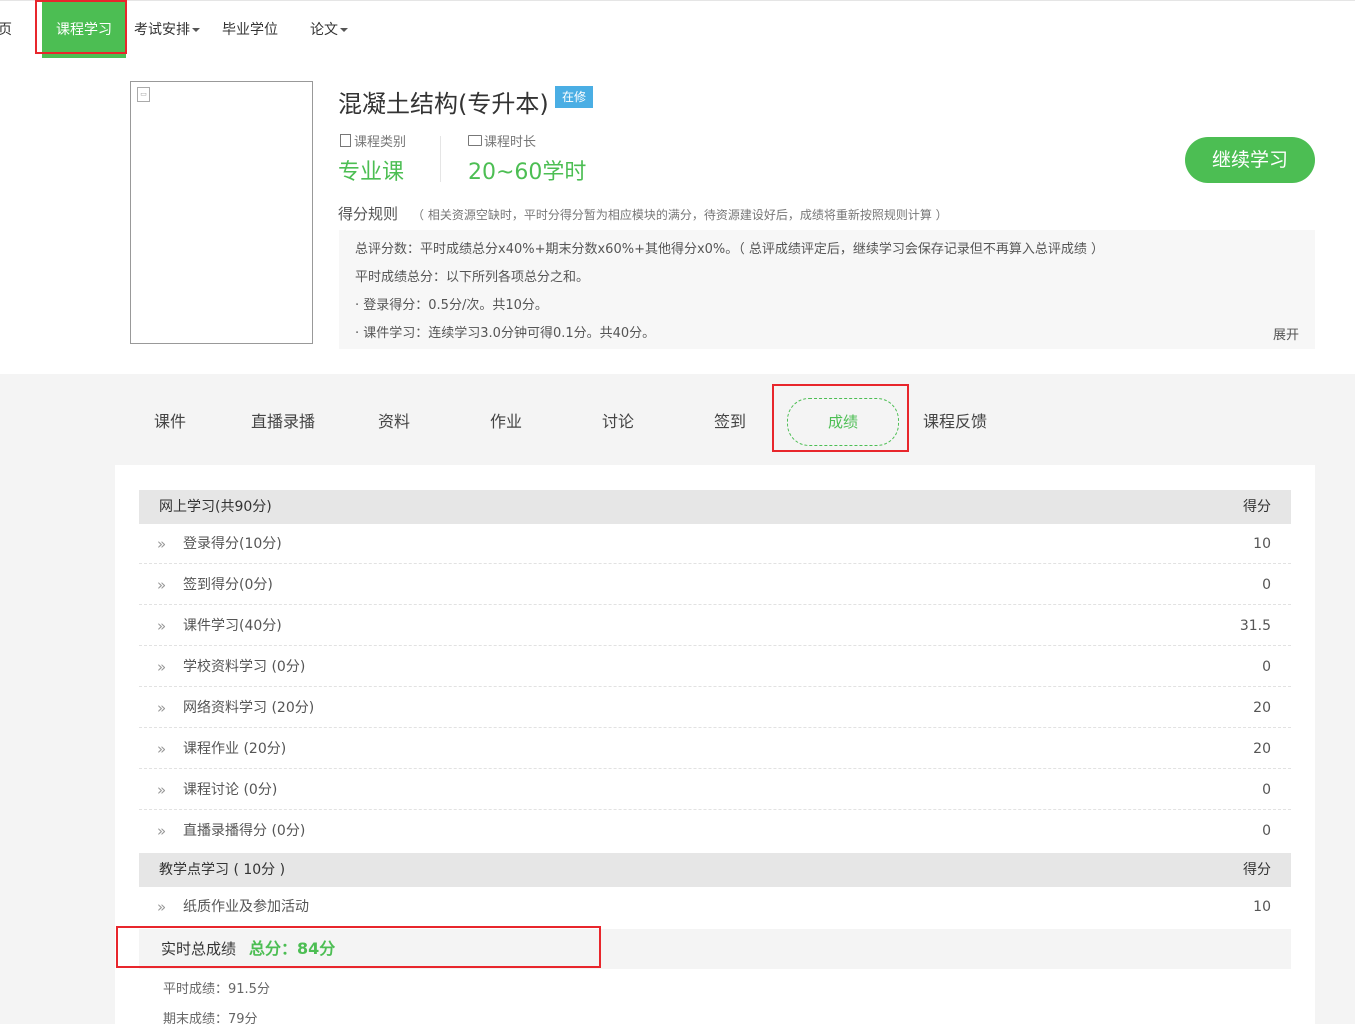  I want to click on nav-thesis: 论文, so click(329, 30).